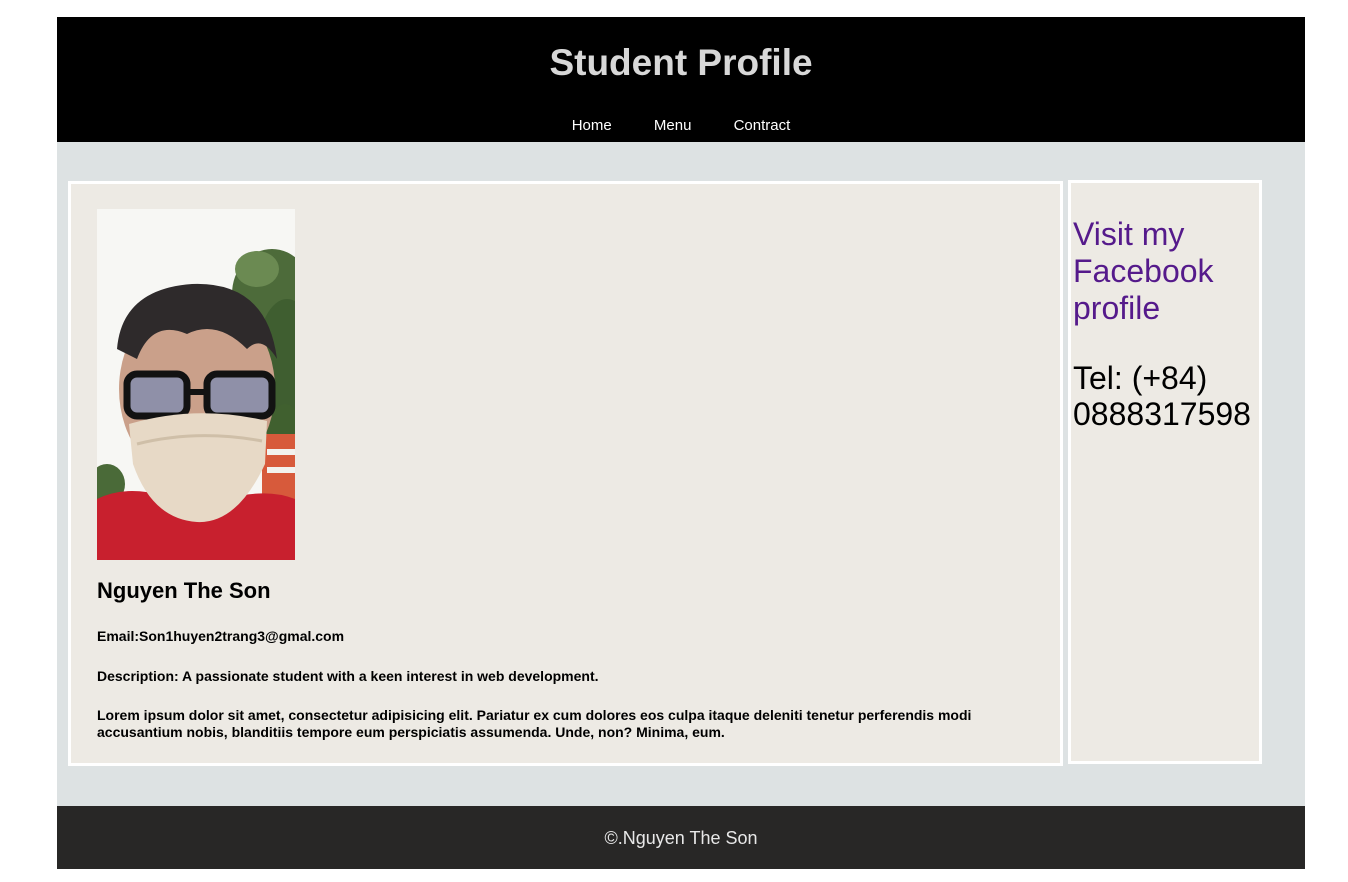 Image resolution: width=1348 pixels, height=882 pixels. I want to click on nav-link-home: Home, so click(592, 126).